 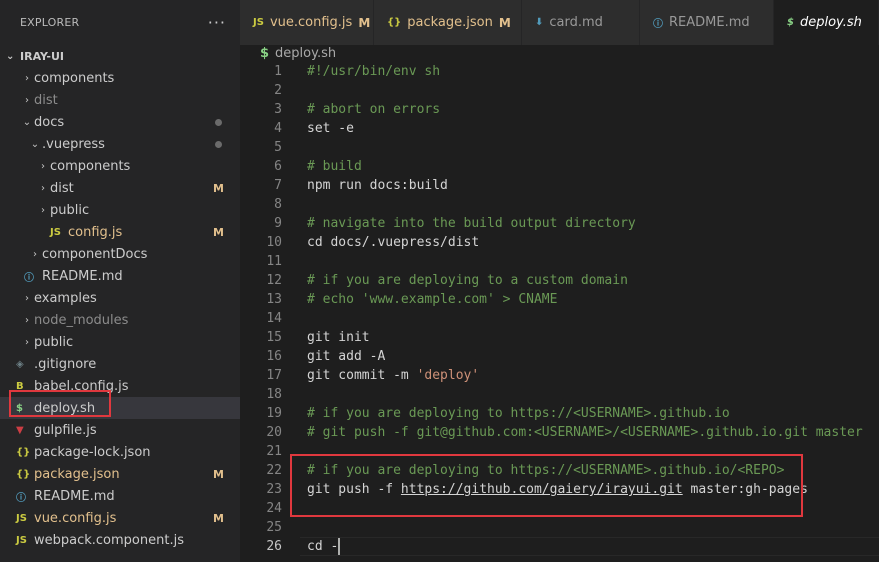 I want to click on more-actions-icon: ···, so click(x=217, y=22).